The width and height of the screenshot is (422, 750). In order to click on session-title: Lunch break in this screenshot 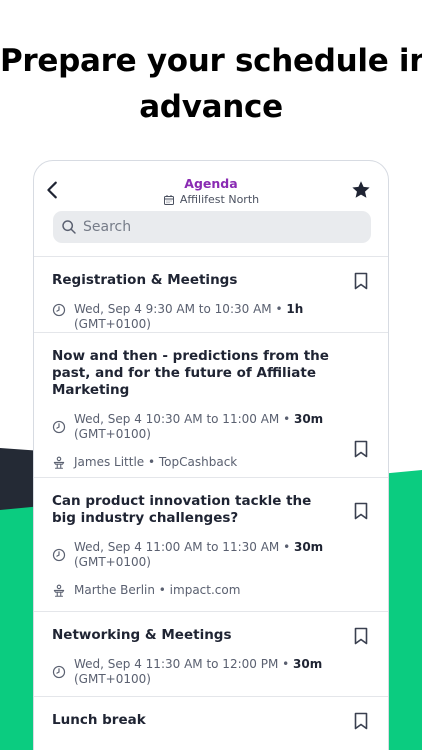, I will do `click(99, 720)`.